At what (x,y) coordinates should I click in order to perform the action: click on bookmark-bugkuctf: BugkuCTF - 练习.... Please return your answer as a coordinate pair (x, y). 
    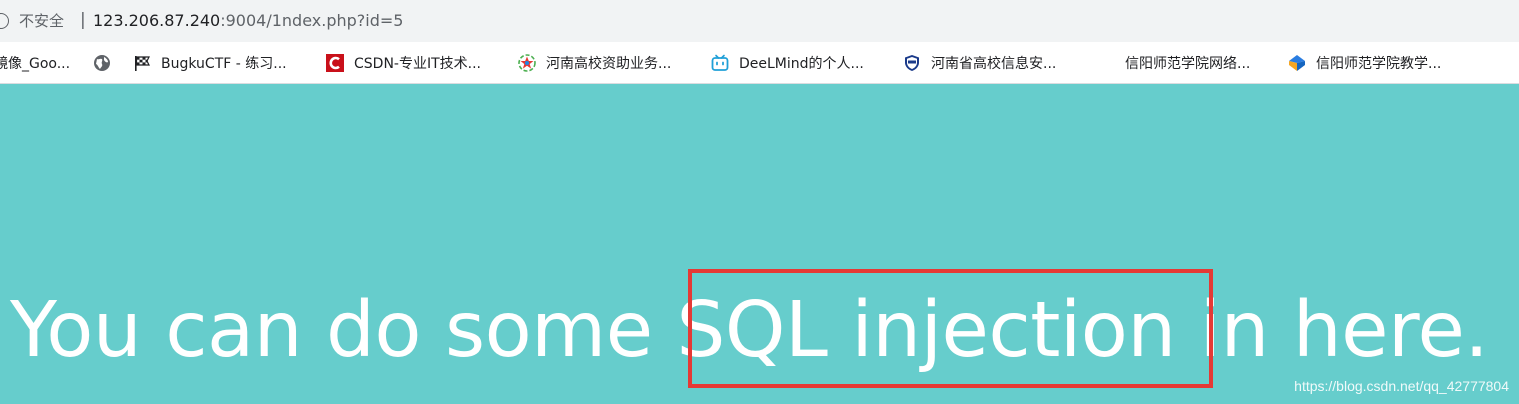
    Looking at the image, I should click on (210, 62).